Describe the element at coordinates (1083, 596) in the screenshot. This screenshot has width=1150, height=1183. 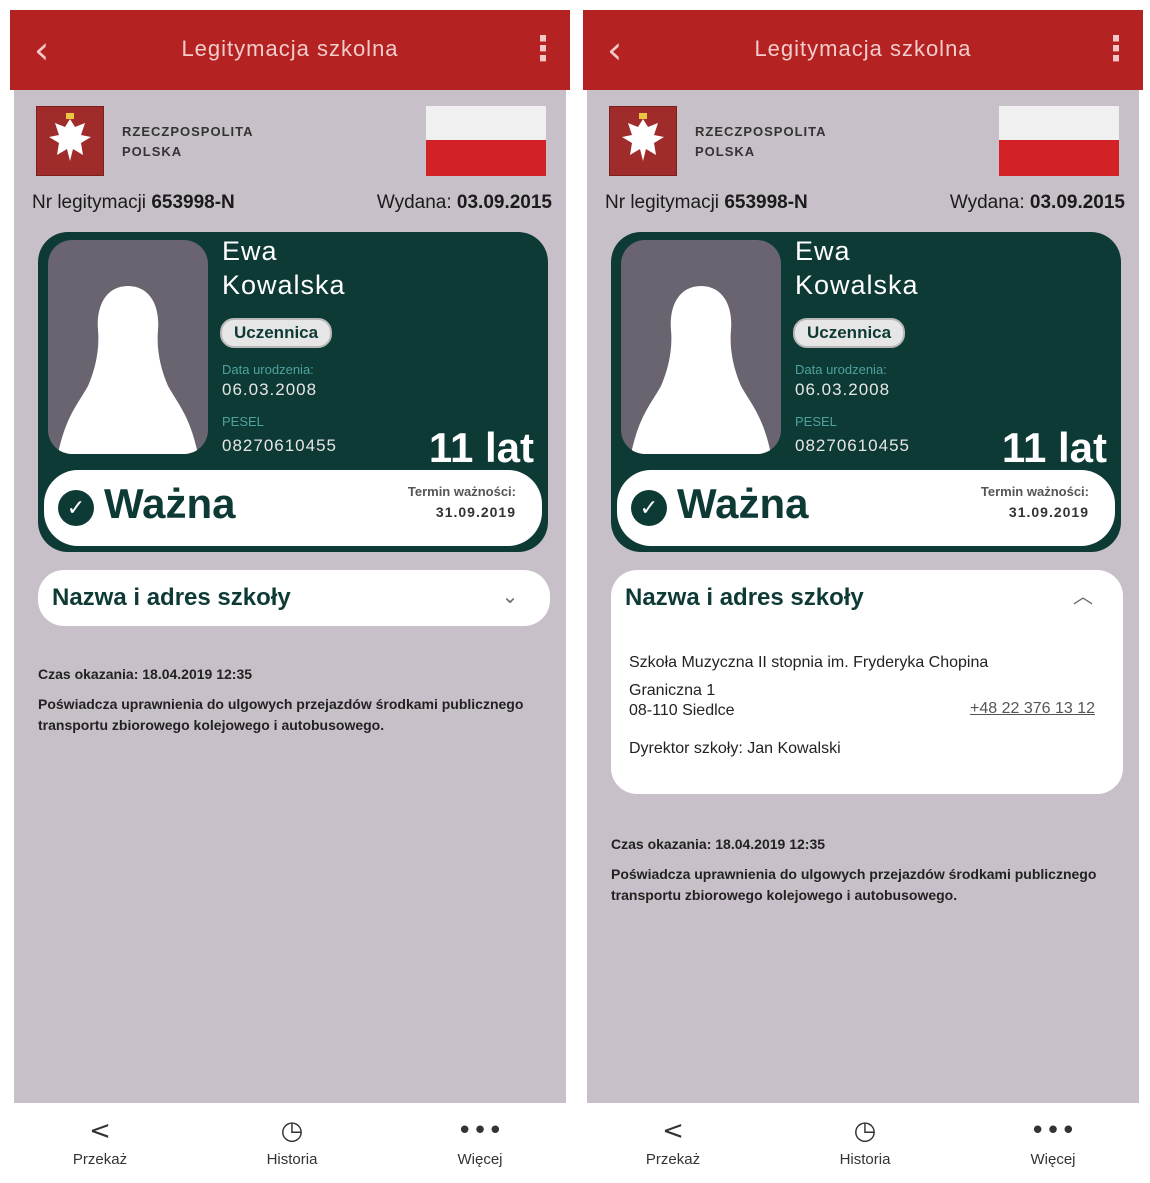
I see `chevron-up-icon: ︿` at that location.